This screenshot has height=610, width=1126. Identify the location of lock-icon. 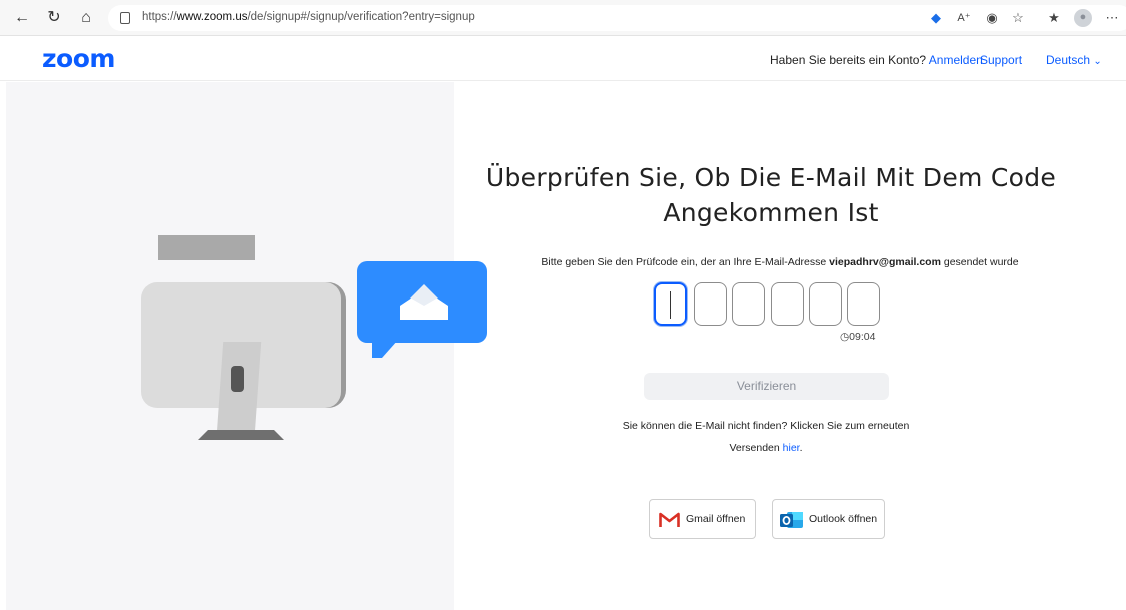
(125, 18).